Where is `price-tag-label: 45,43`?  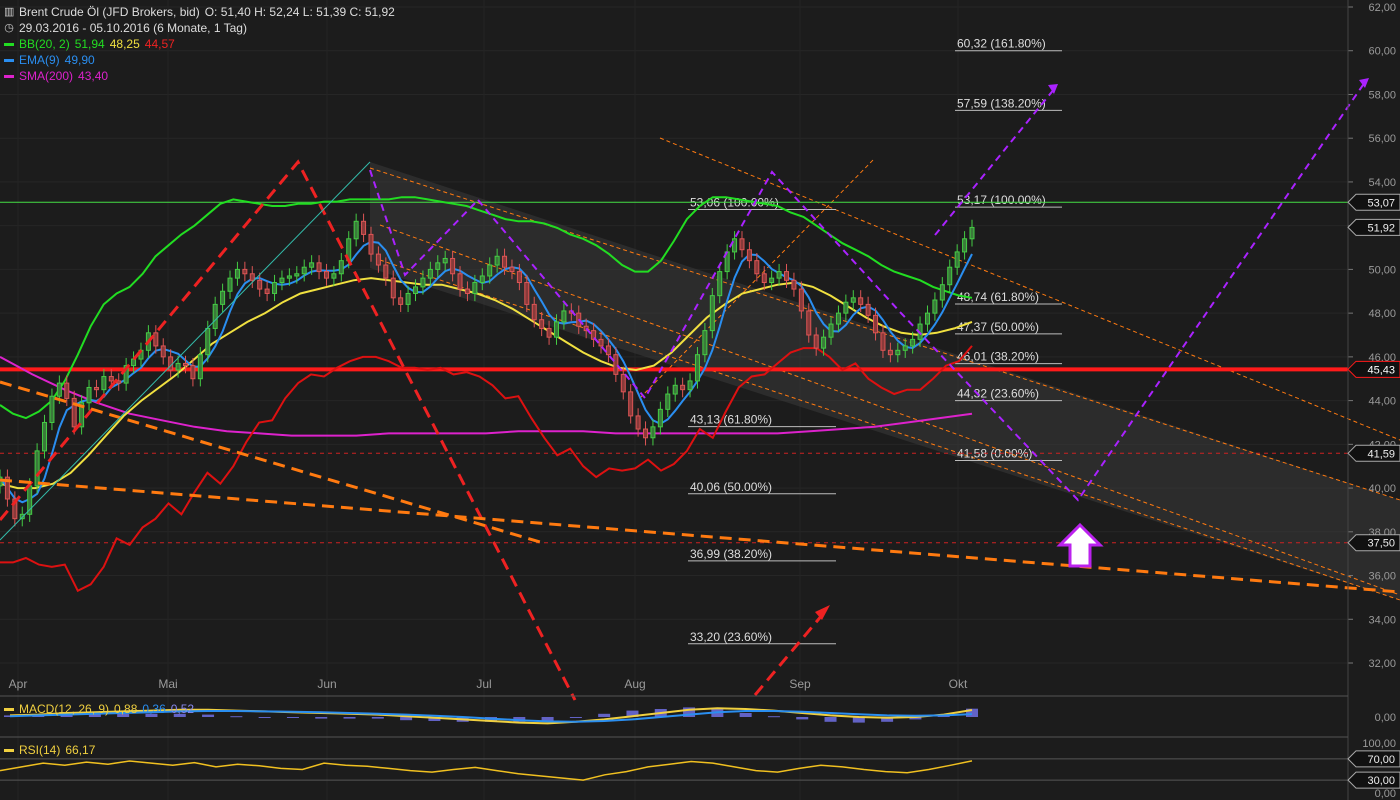 price-tag-label: 45,43 is located at coordinates (1381, 370).